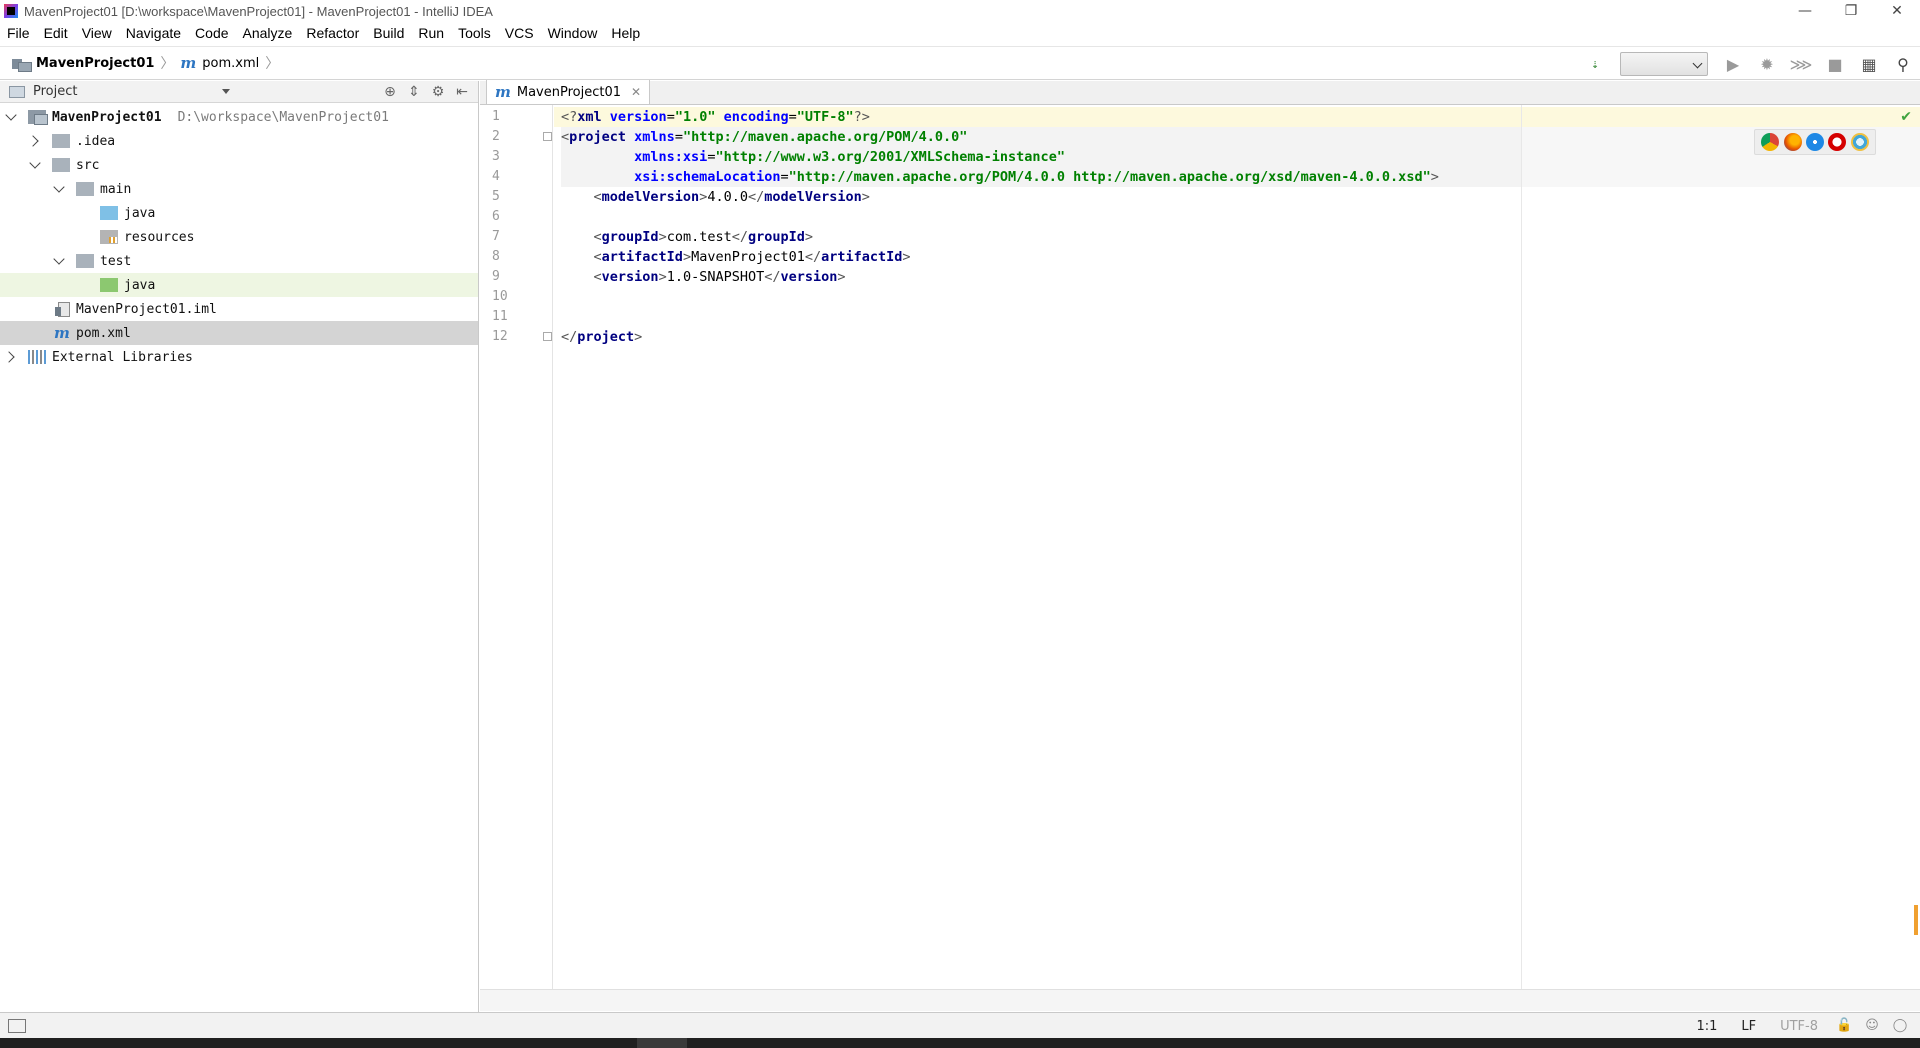  I want to click on tree-item-idea: .idea, so click(239, 141).